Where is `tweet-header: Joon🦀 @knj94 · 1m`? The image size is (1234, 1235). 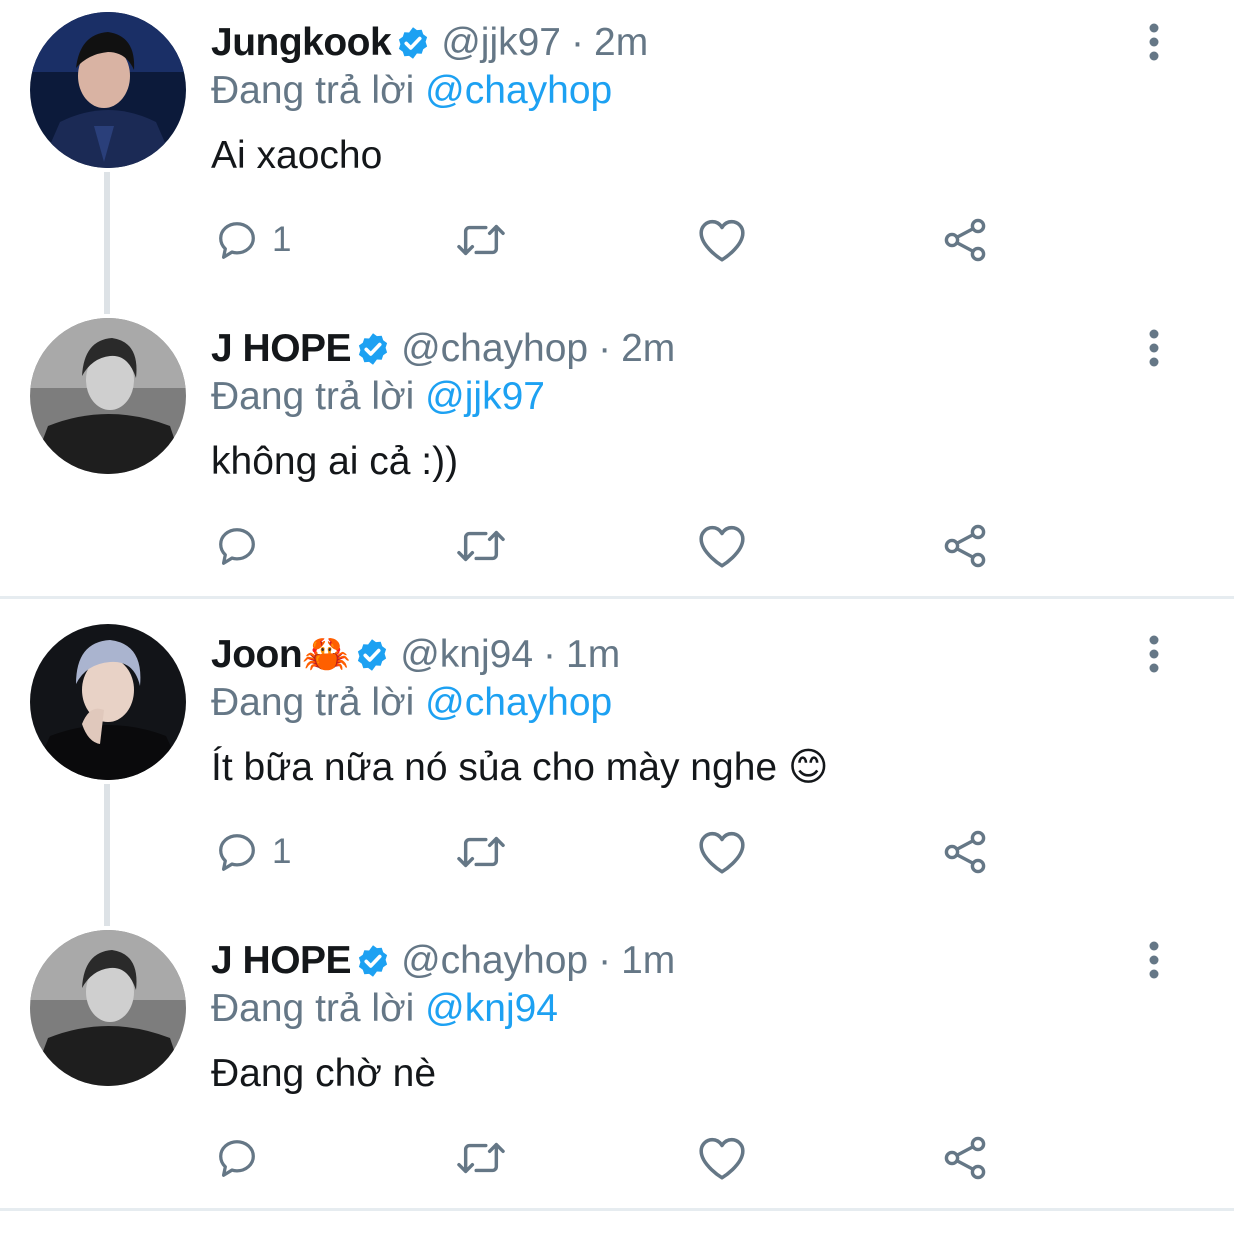 tweet-header: Joon🦀 @knj94 · 1m is located at coordinates (415, 655).